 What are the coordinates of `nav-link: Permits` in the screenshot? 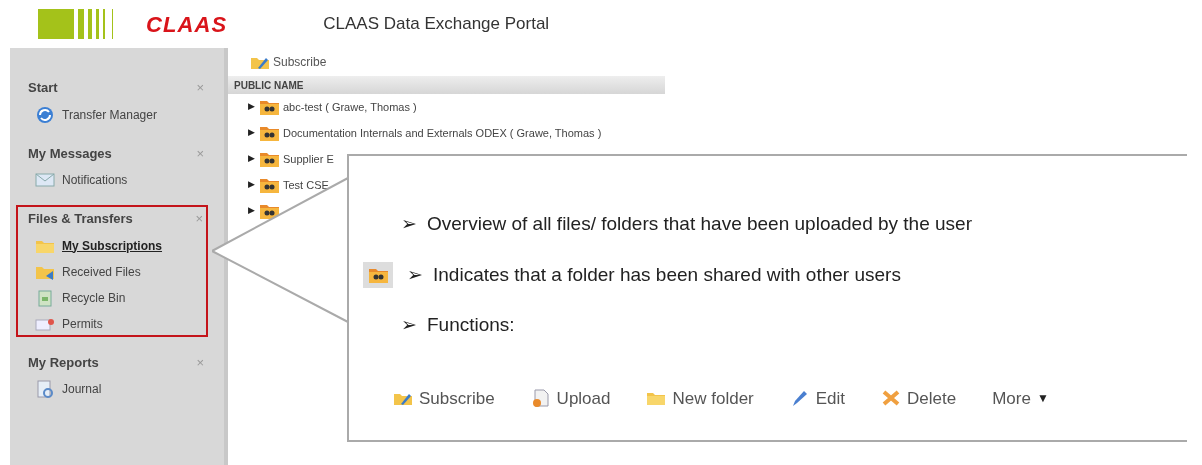 It's located at (82, 323).